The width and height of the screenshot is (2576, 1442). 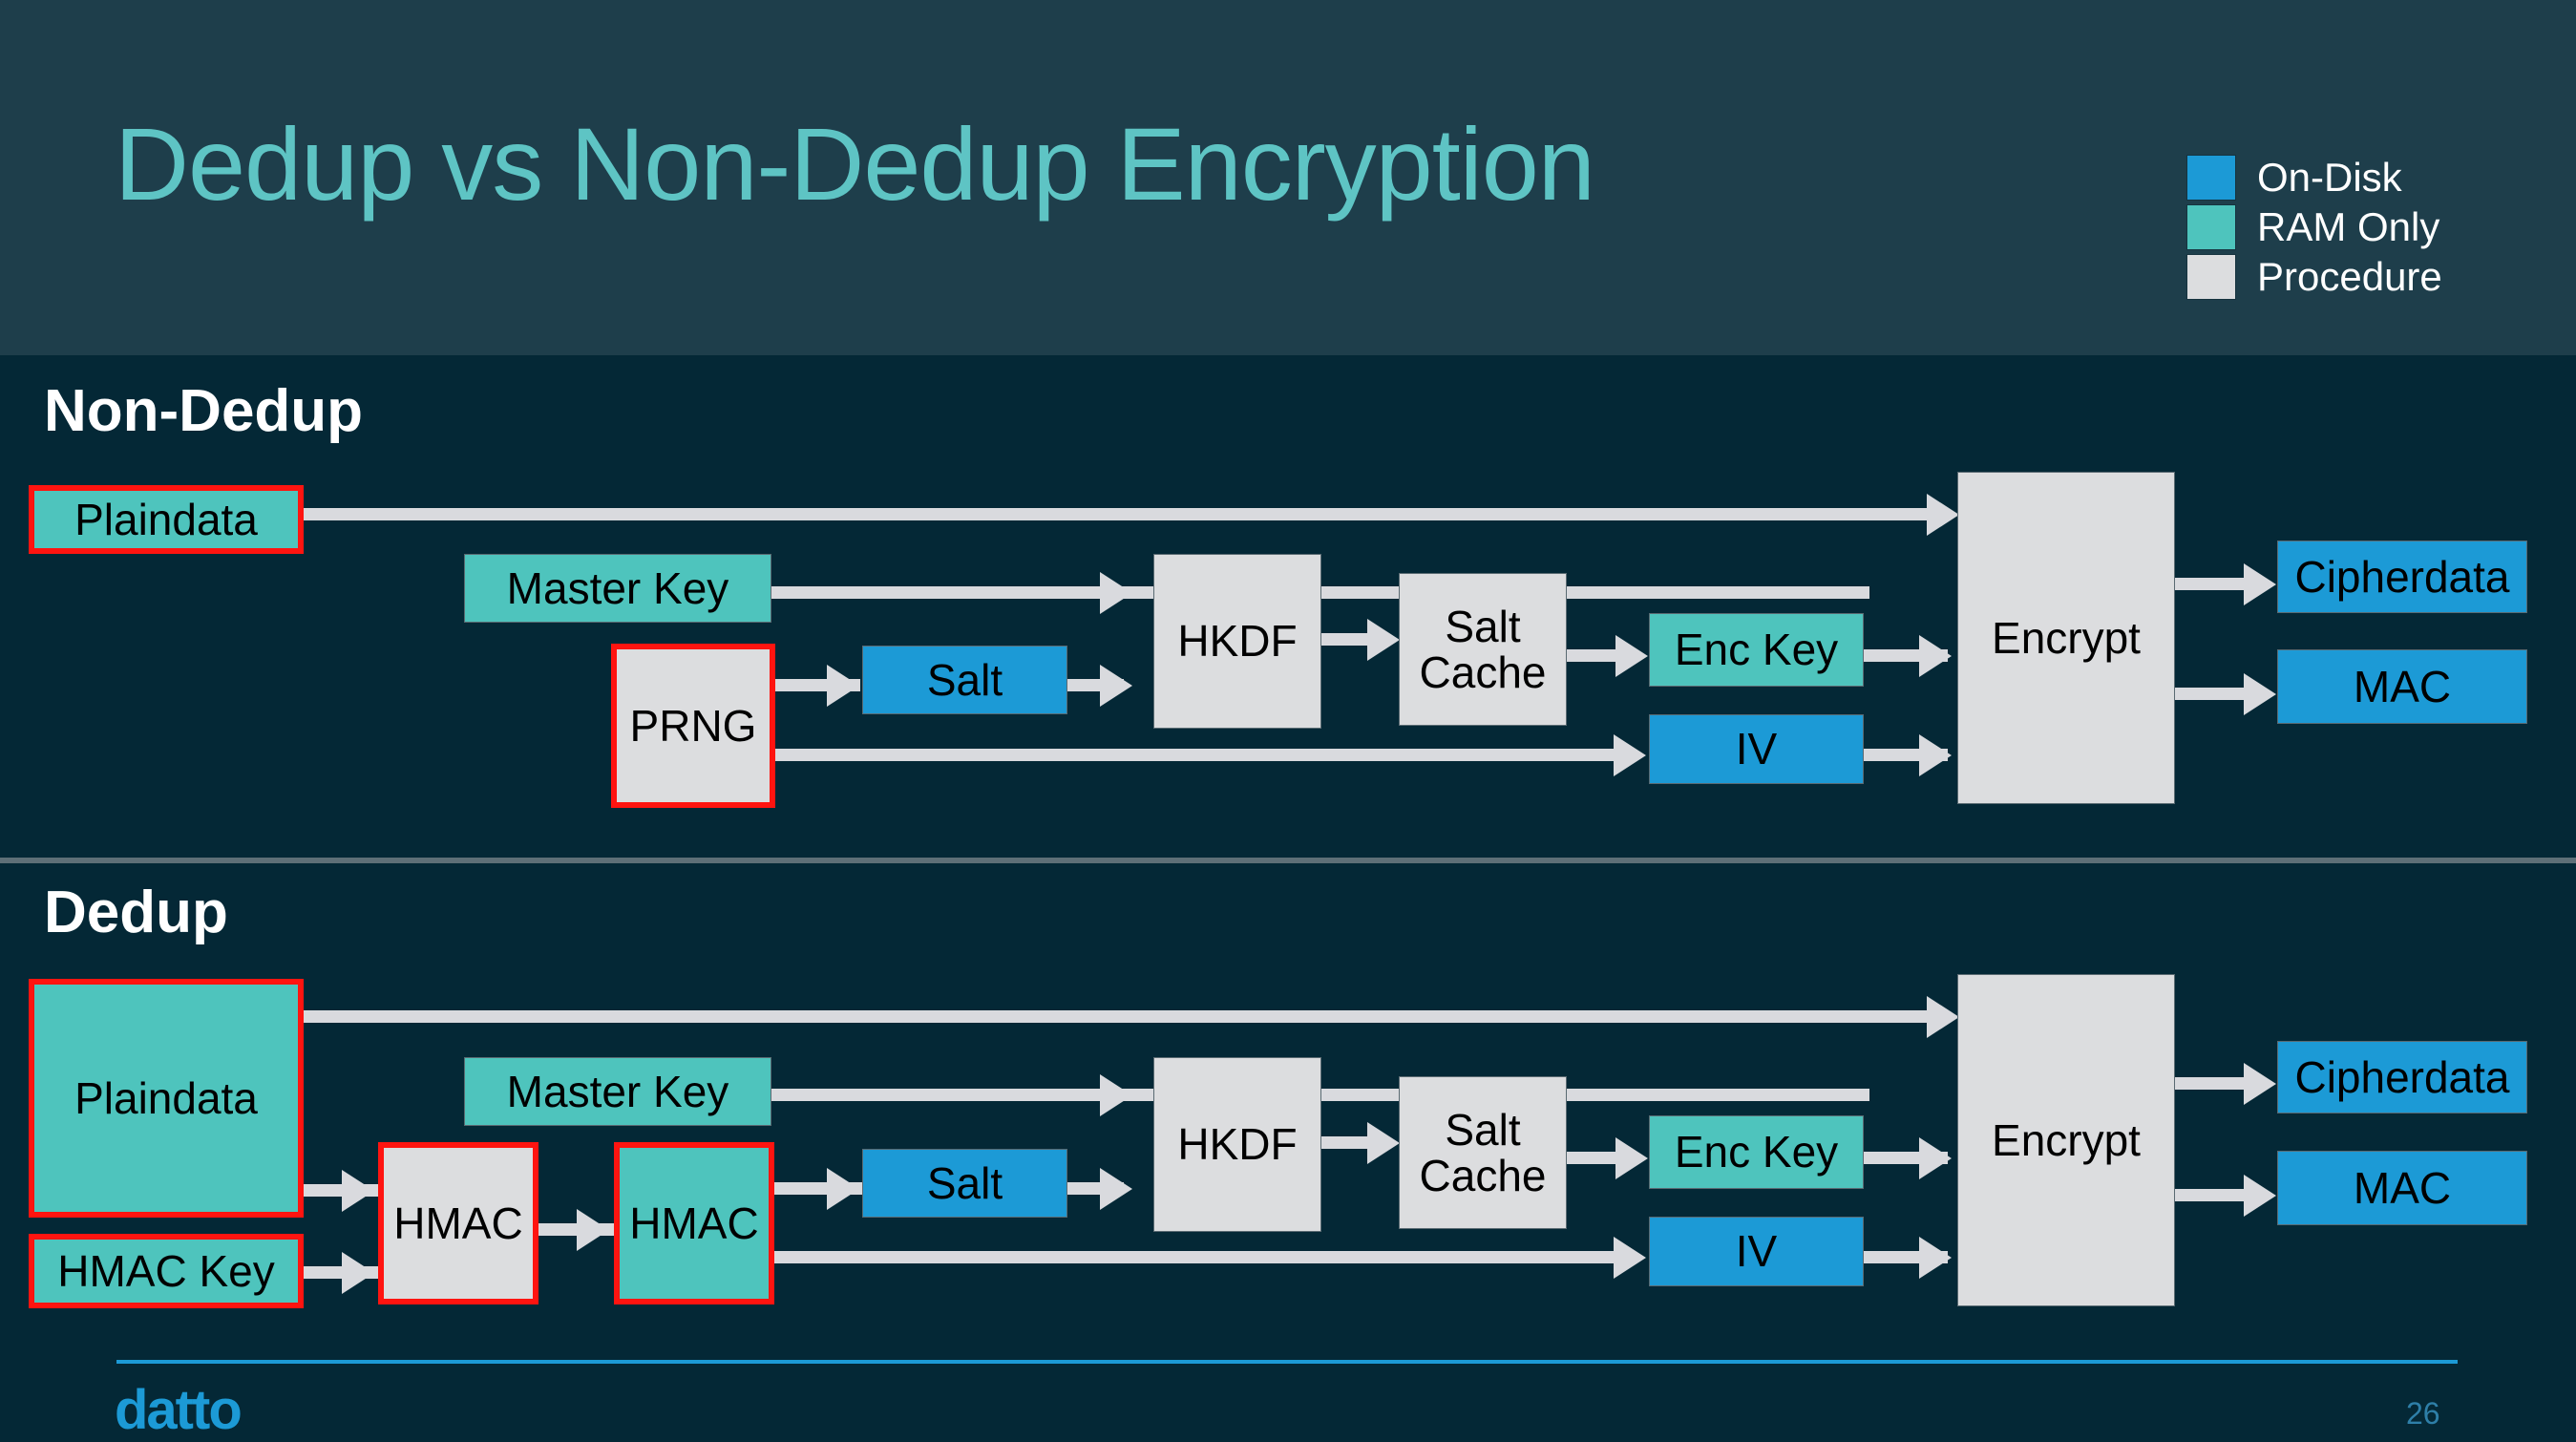 What do you see at coordinates (617, 1091) in the screenshot?
I see `node-dedup-master-key: Master Key` at bounding box center [617, 1091].